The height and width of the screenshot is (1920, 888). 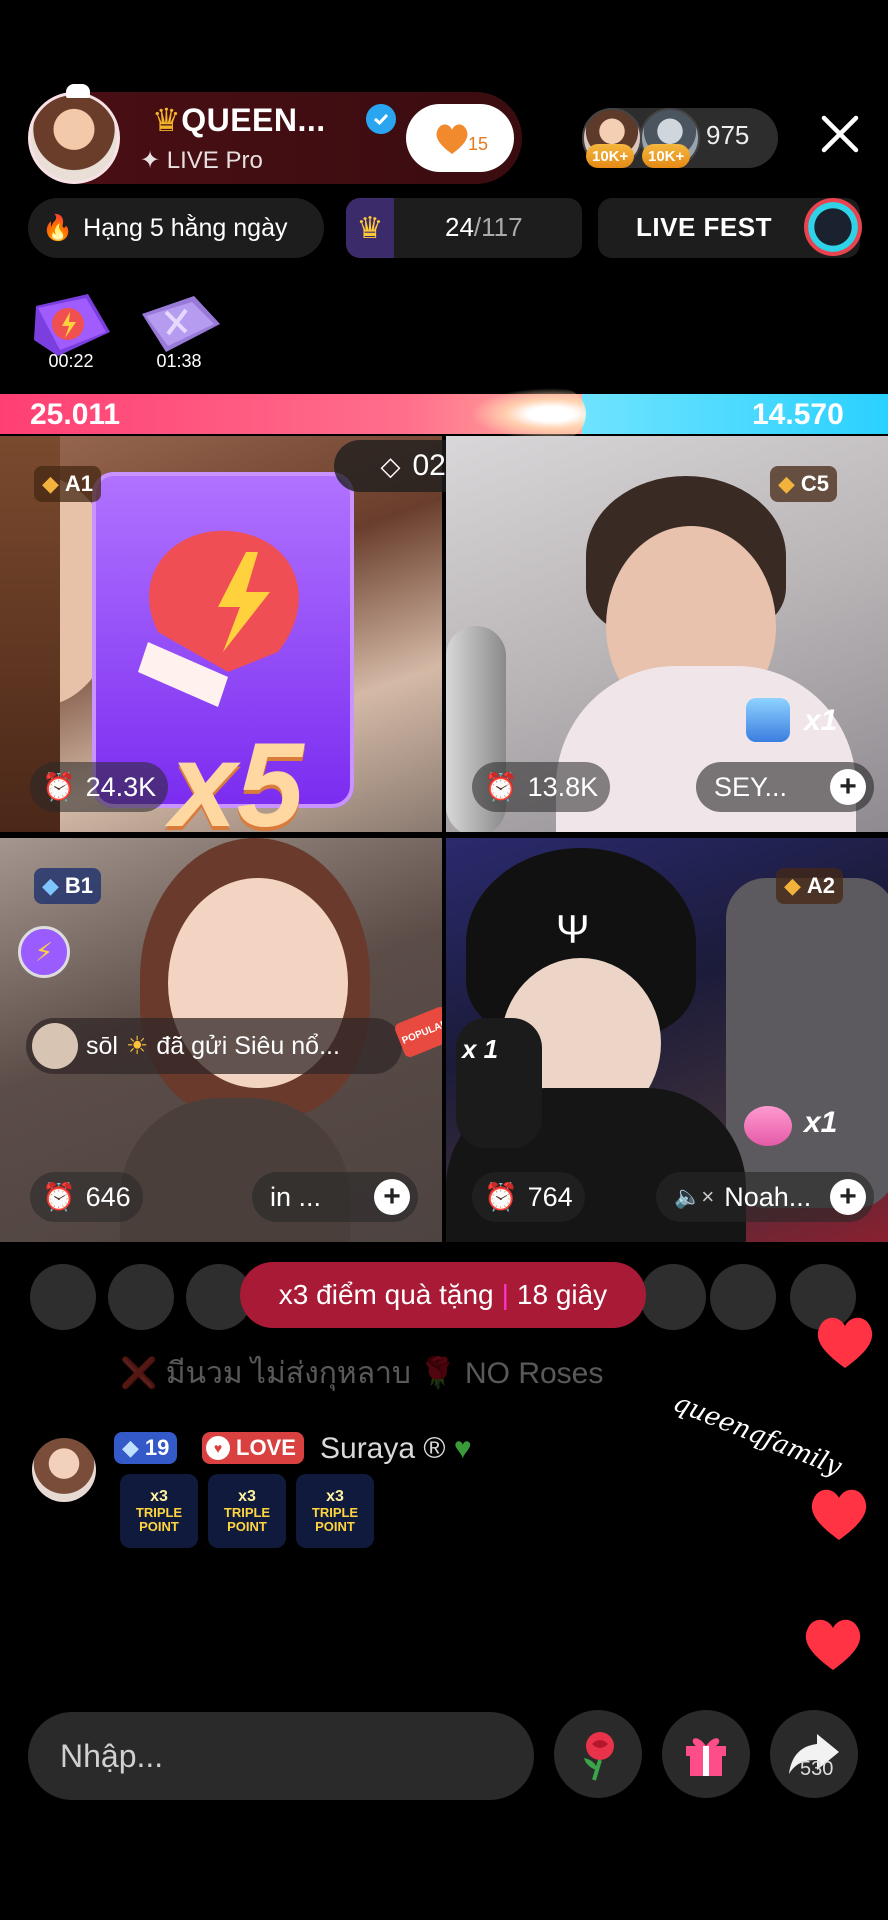 I want to click on heart-icon: ♥, so click(x=218, y=1448).